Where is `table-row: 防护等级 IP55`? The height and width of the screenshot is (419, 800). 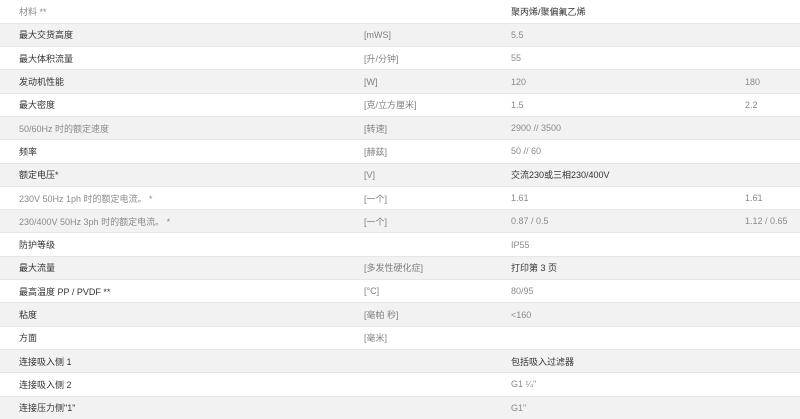
table-row: 防护等级 IP55 is located at coordinates (400, 244).